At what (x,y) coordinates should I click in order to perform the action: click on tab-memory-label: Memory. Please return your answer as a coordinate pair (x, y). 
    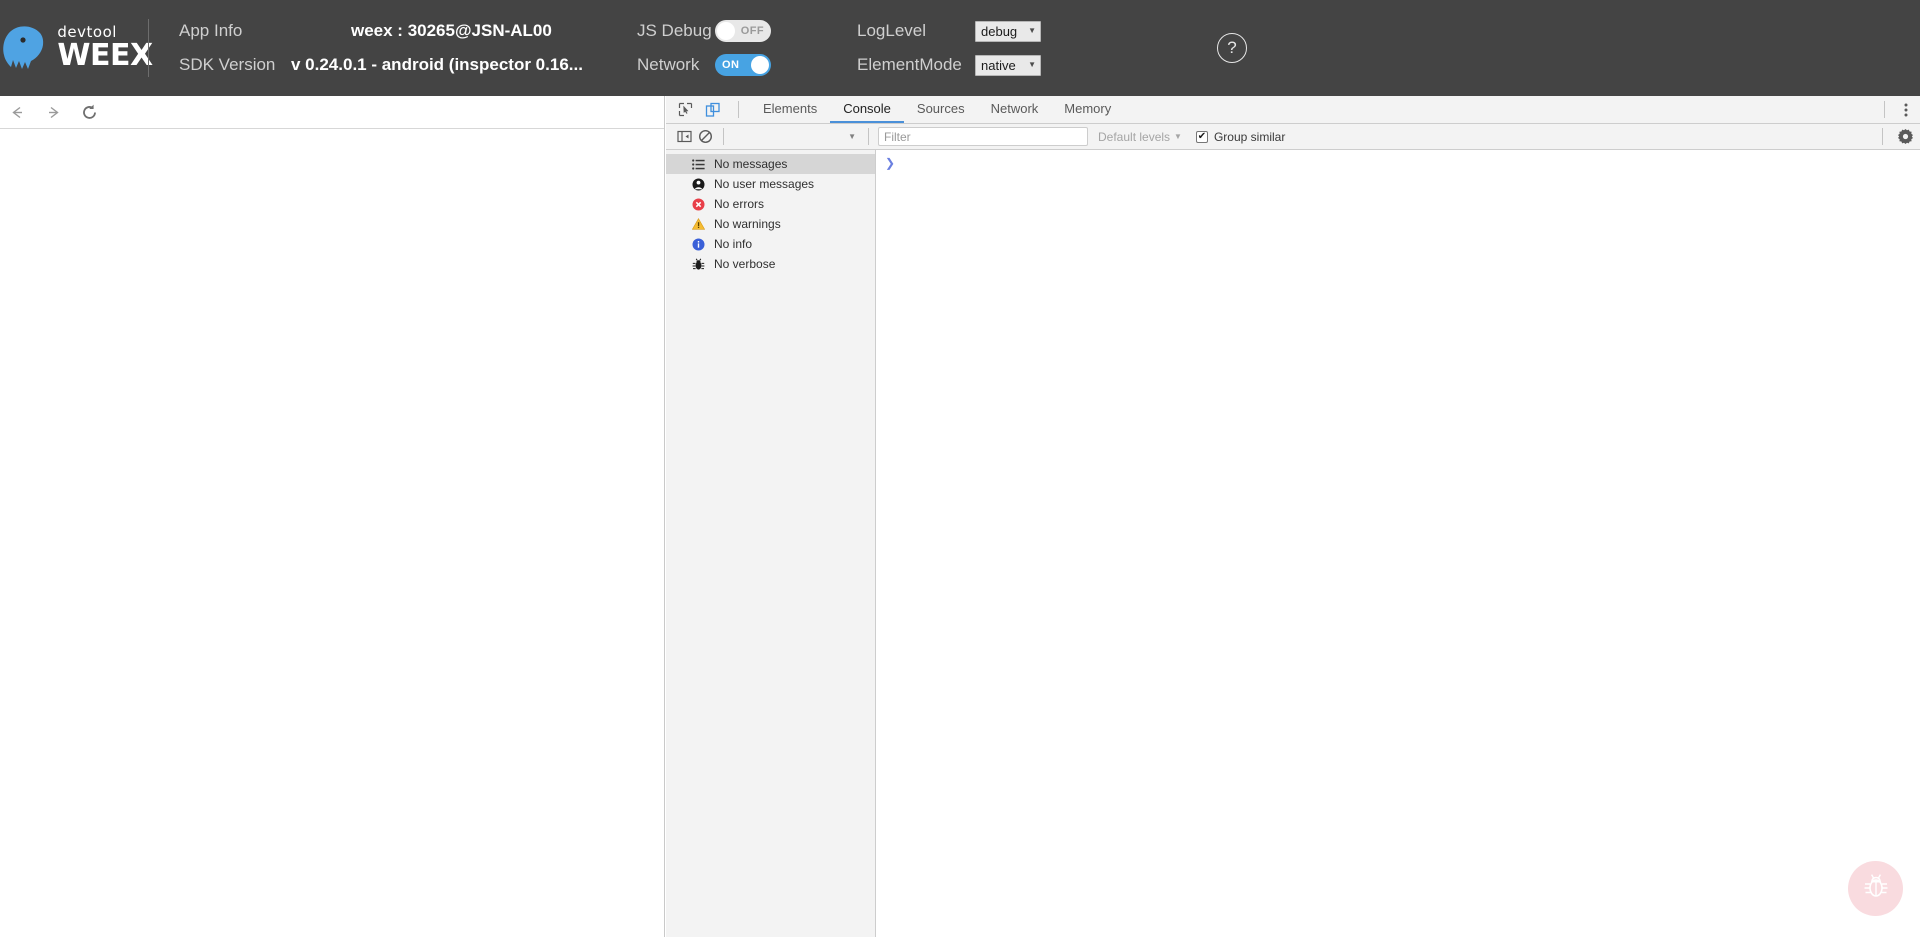
    Looking at the image, I should click on (1088, 108).